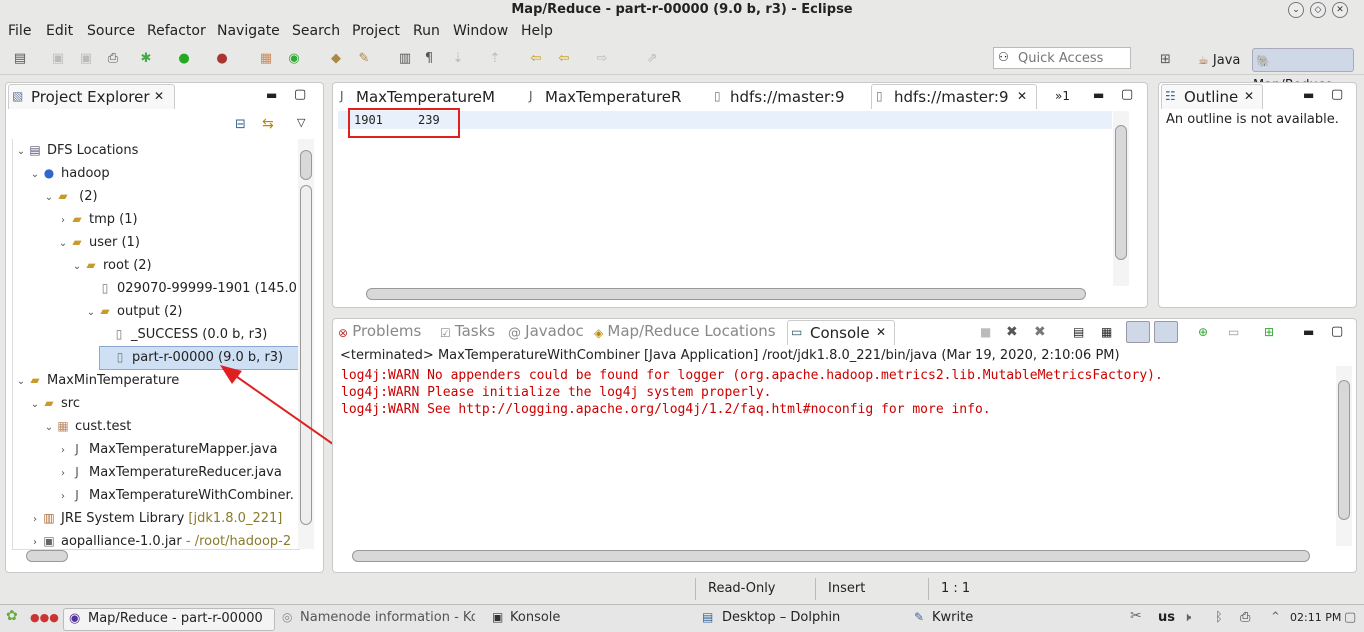  Describe the element at coordinates (91, 96) in the screenshot. I see `tab-project-explorer: ▧ Project Explorer ✕` at that location.